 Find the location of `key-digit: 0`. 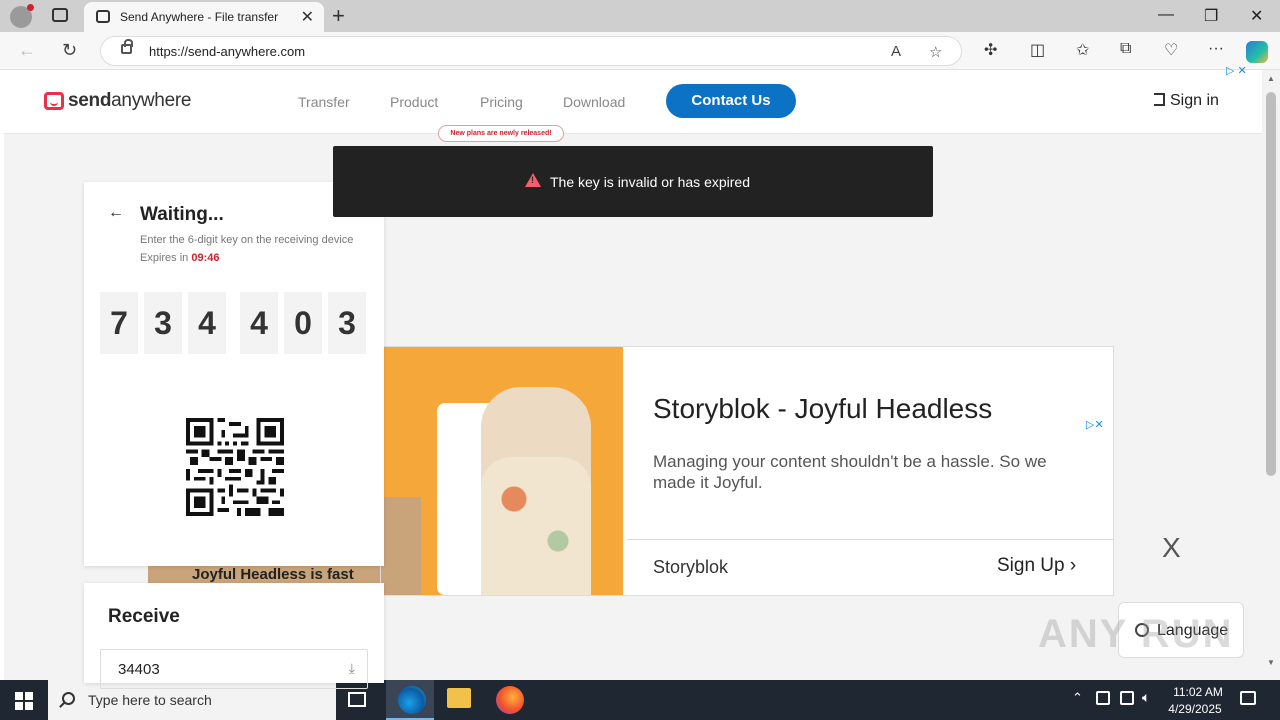

key-digit: 0 is located at coordinates (303, 323).